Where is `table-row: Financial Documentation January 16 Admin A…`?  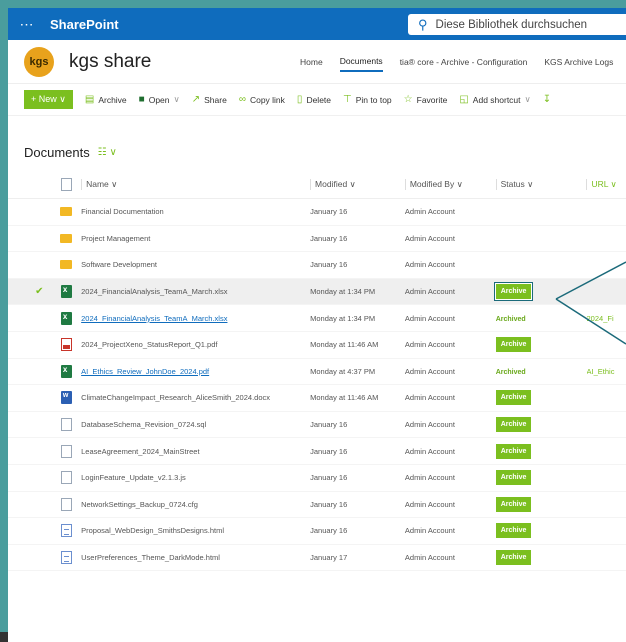
table-row: Financial Documentation January 16 Admin A… is located at coordinates (317, 212).